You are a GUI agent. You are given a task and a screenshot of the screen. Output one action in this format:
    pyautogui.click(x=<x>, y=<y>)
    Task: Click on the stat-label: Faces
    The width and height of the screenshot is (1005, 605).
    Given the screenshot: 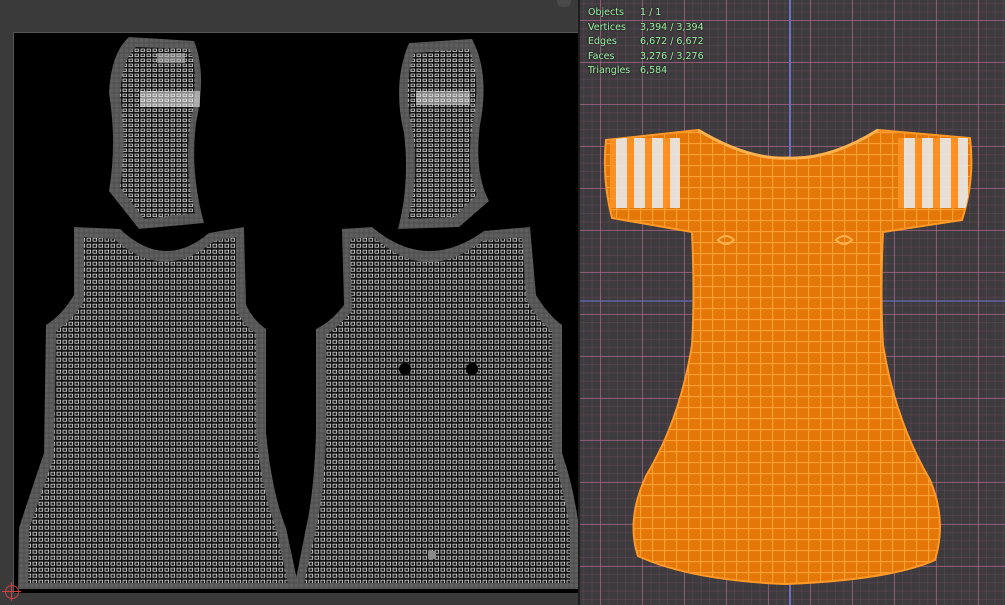 What is the action you would take?
    pyautogui.click(x=601, y=56)
    